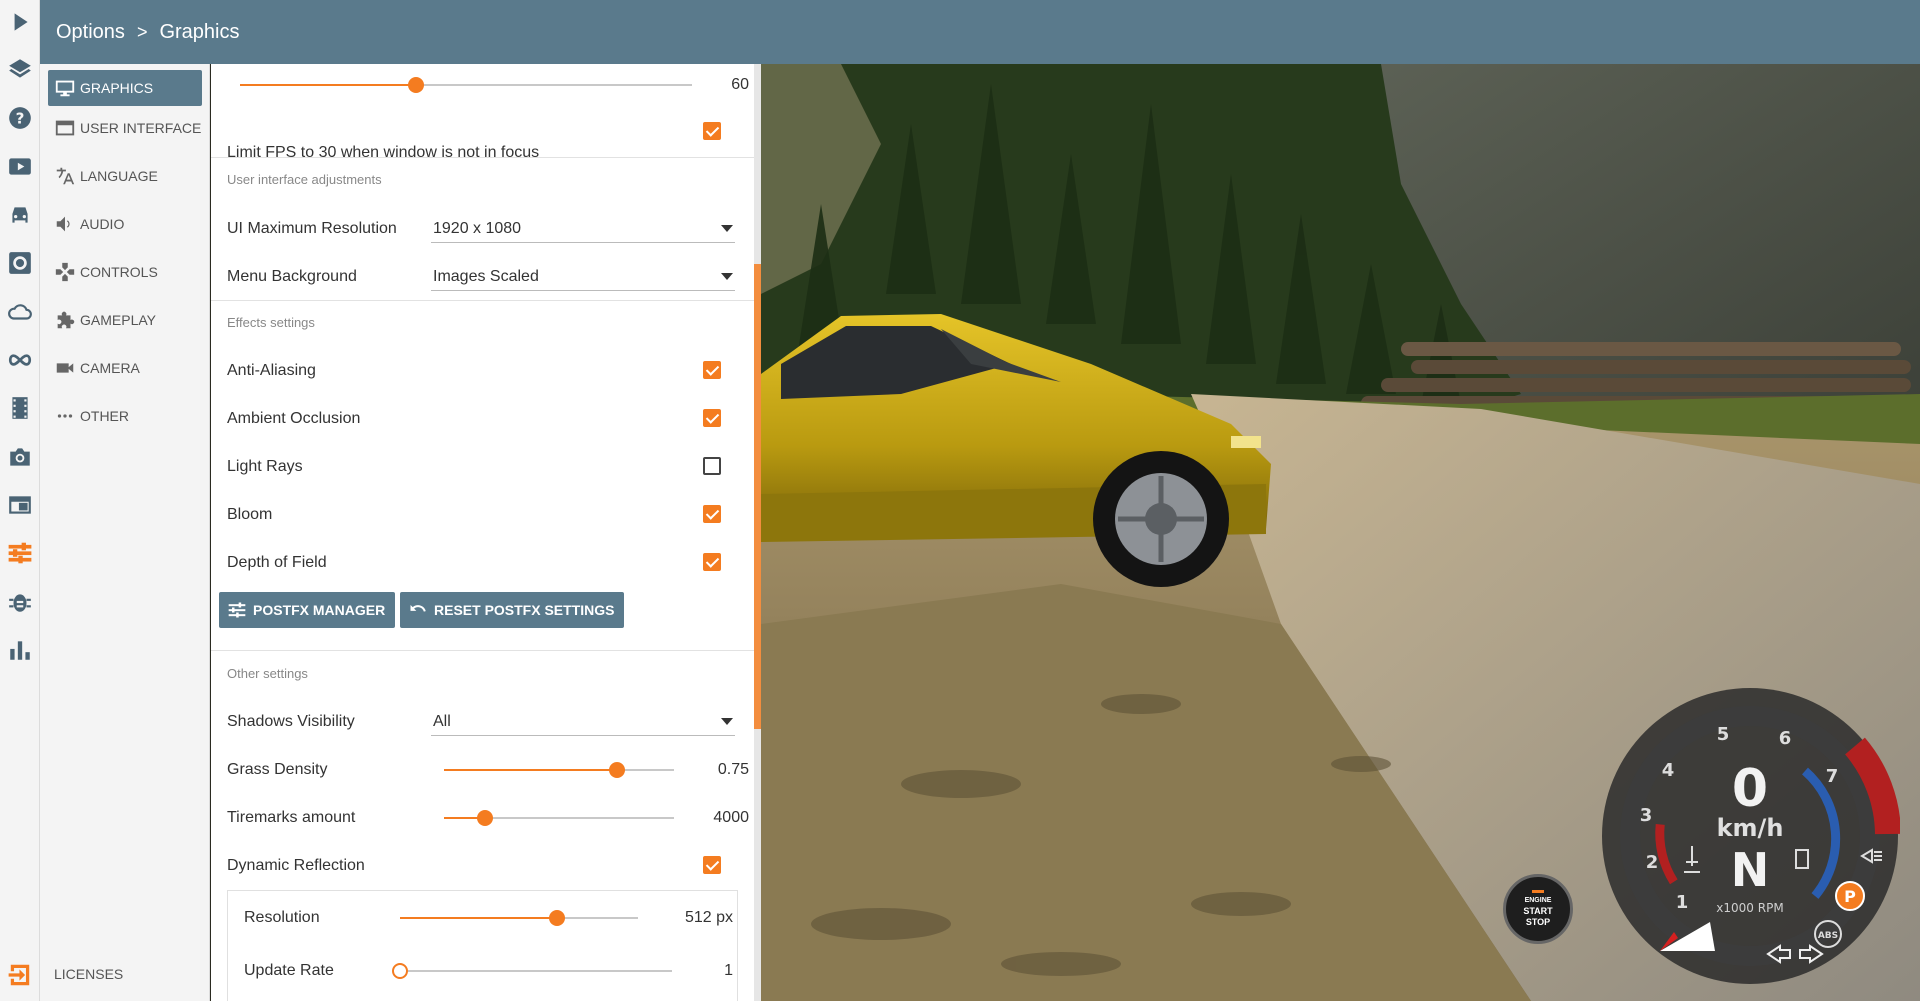 This screenshot has width=1920, height=1001. What do you see at coordinates (20, 166) in the screenshot?
I see `video-icon` at bounding box center [20, 166].